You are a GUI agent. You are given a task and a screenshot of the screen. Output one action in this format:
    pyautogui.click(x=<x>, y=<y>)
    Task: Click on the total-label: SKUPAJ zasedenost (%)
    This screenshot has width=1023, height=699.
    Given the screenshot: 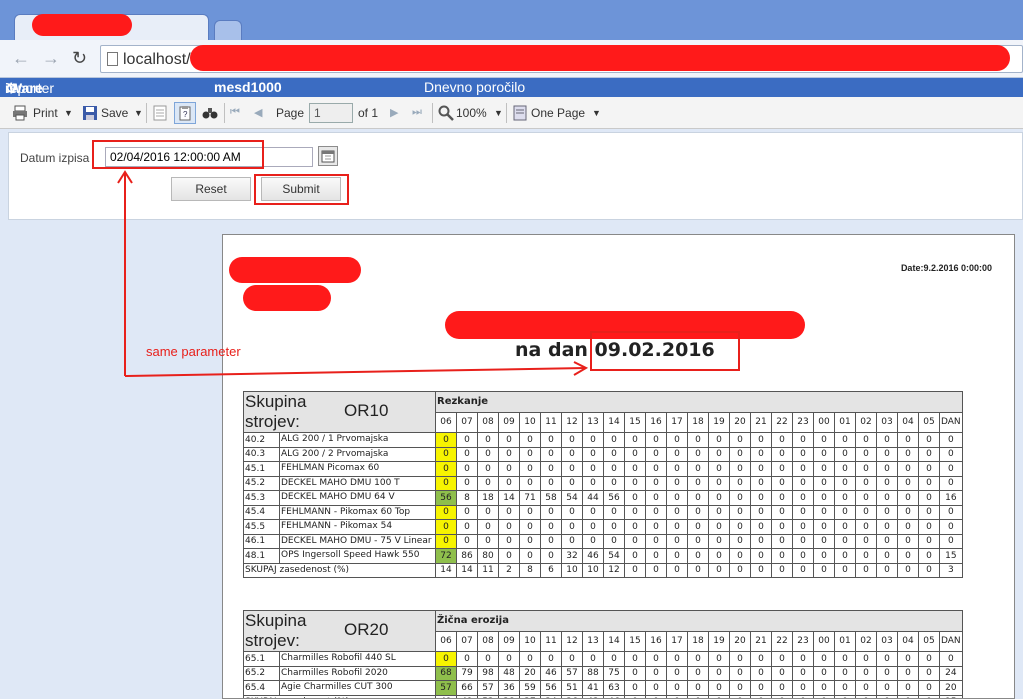 What is the action you would take?
    pyautogui.click(x=339, y=570)
    